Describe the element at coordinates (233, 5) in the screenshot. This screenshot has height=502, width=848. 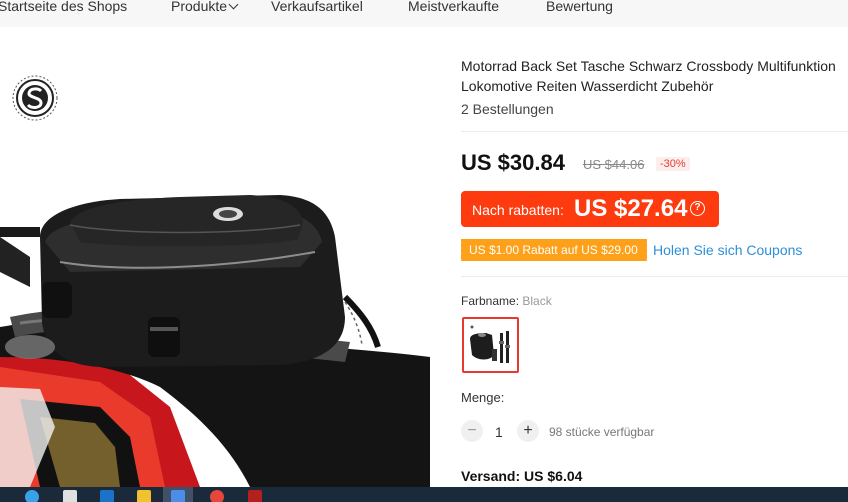
I see `chevron-down-icon` at that location.